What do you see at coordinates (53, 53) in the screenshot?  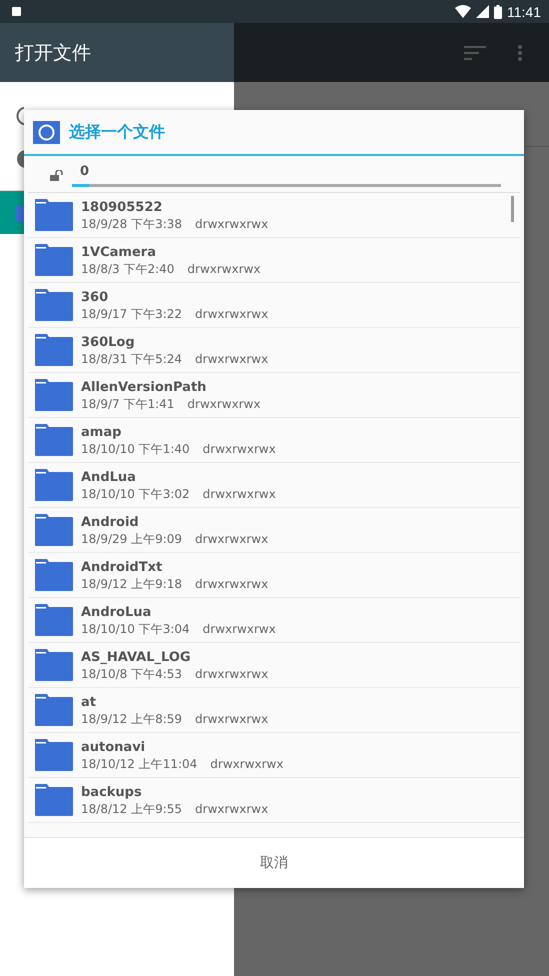 I see `app-title: 打开文件` at bounding box center [53, 53].